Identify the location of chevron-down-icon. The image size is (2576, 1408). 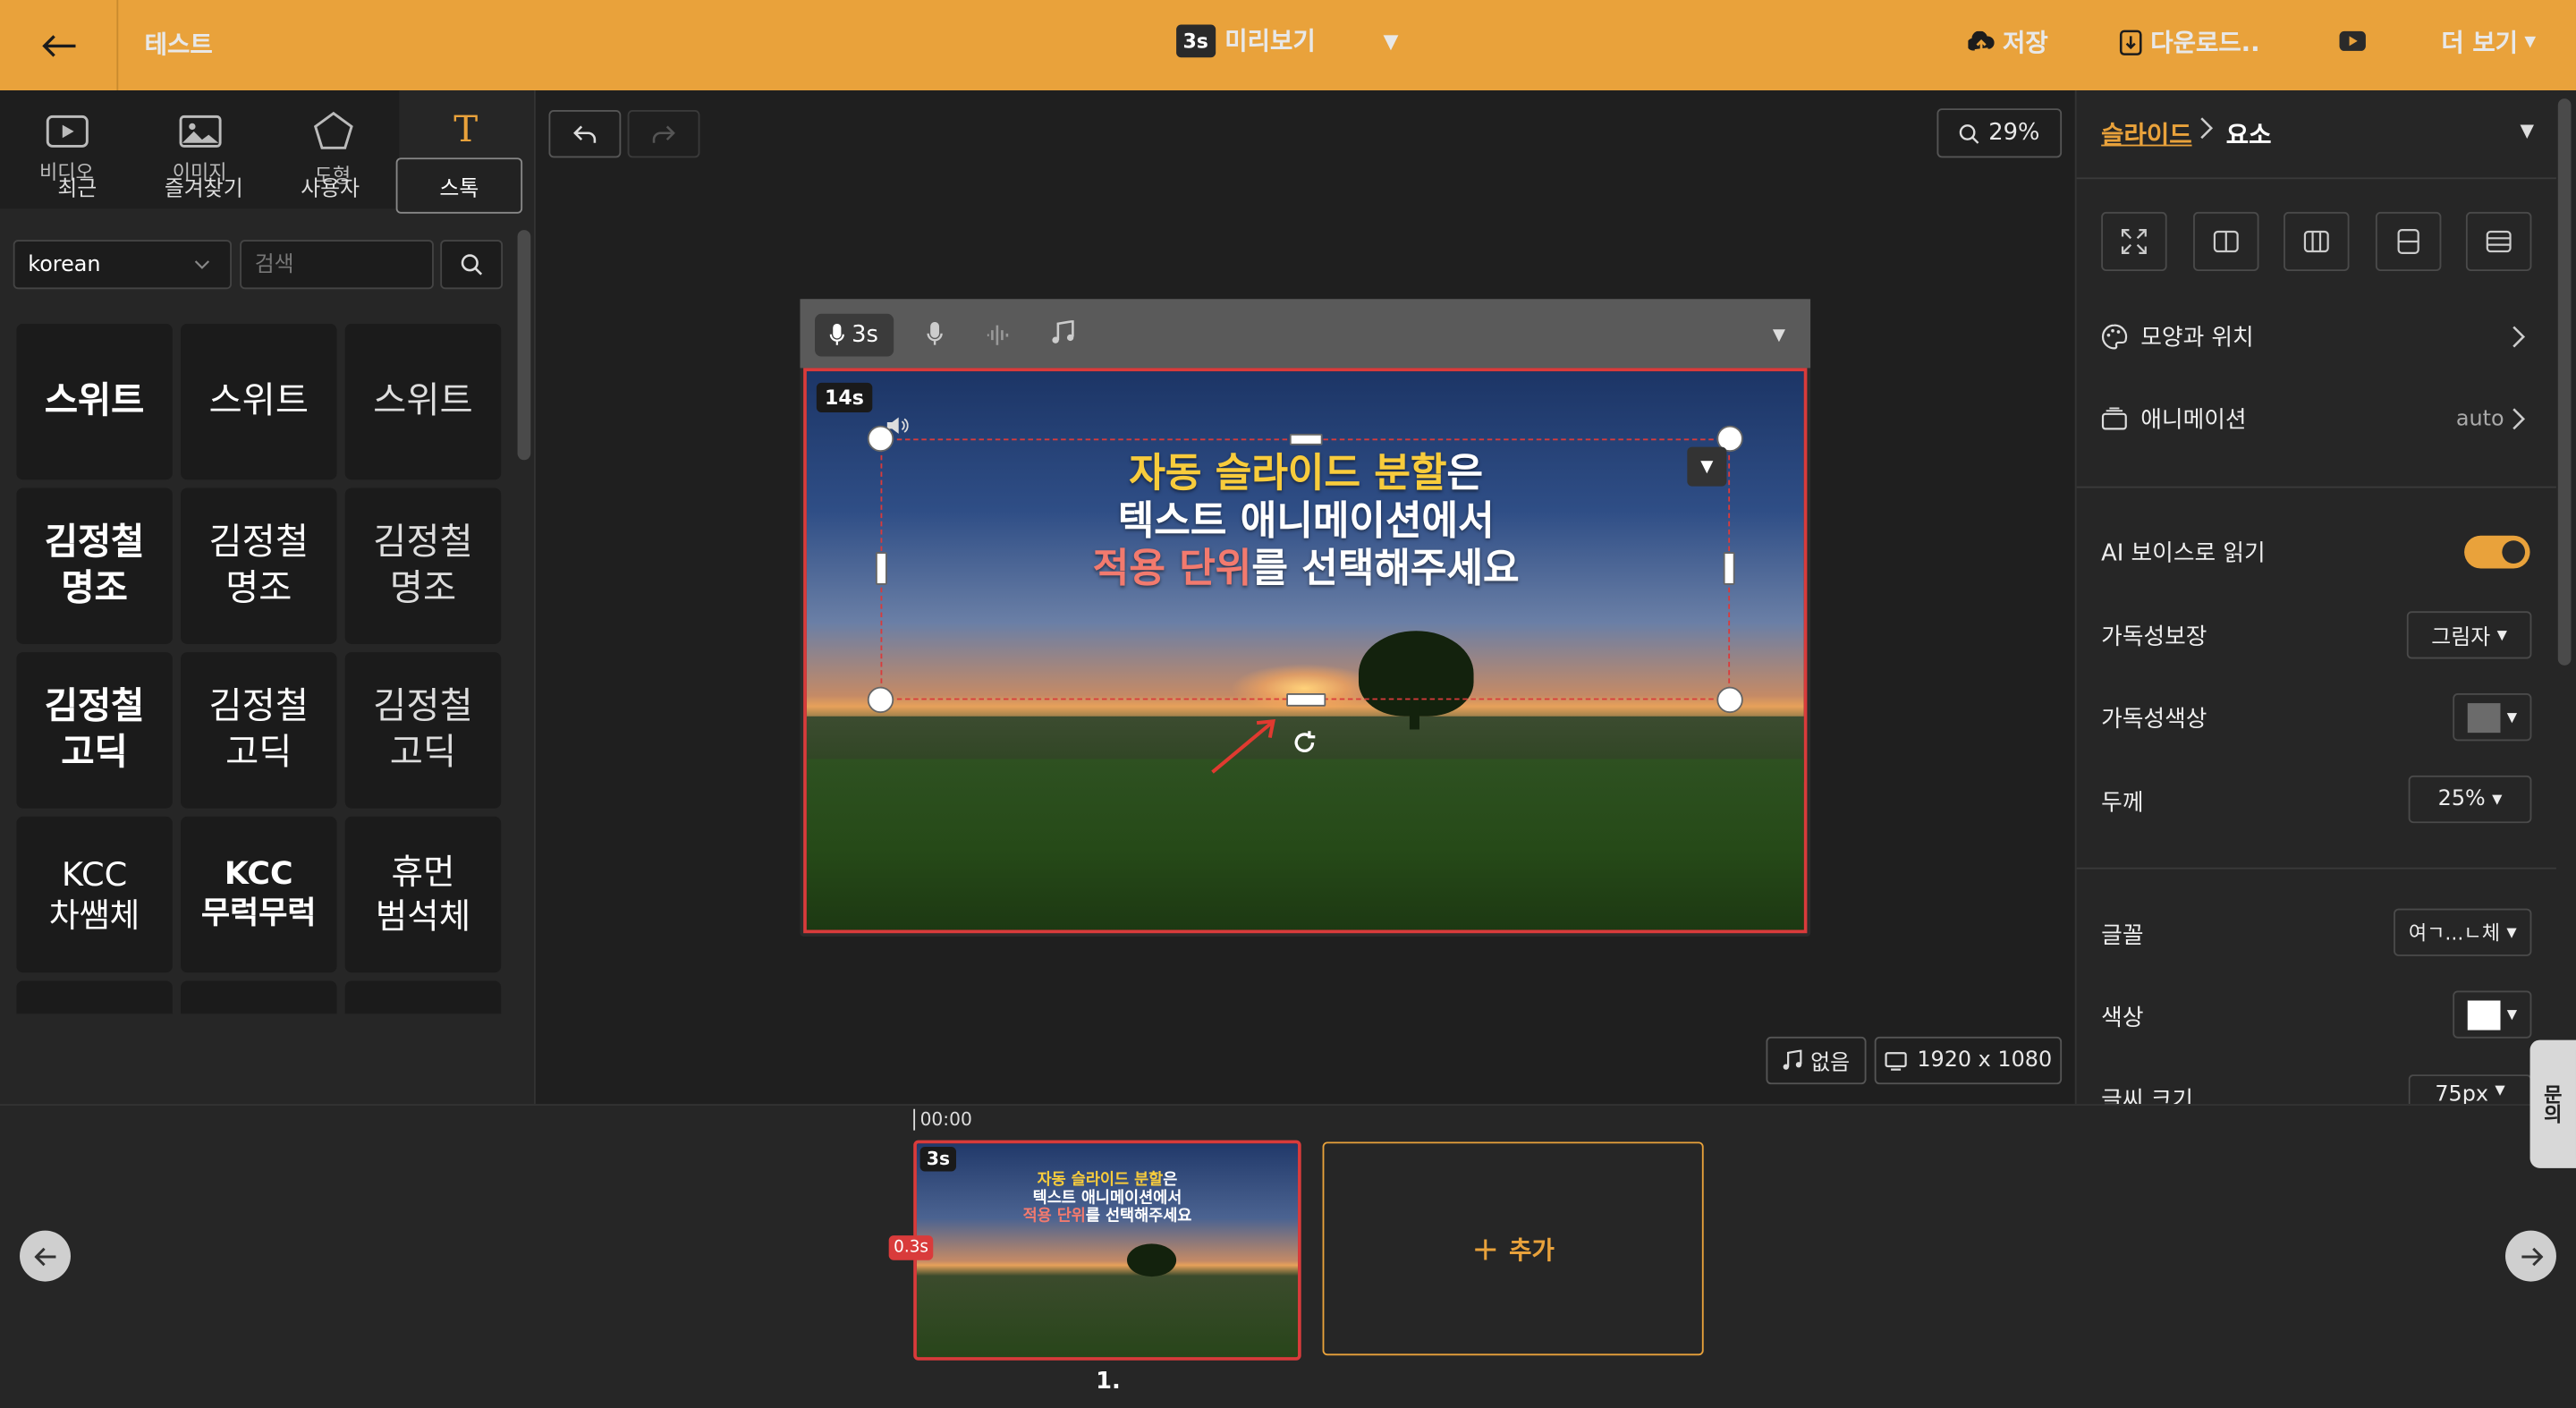
(202, 264).